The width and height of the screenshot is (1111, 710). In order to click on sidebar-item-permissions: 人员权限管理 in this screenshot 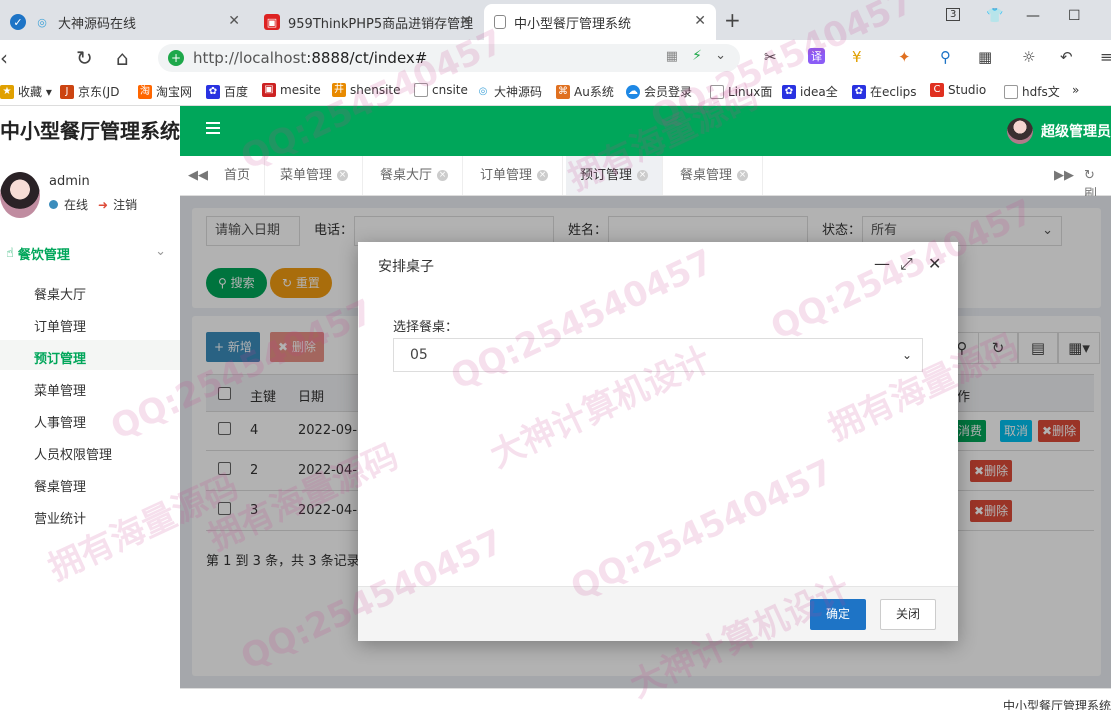, I will do `click(73, 453)`.